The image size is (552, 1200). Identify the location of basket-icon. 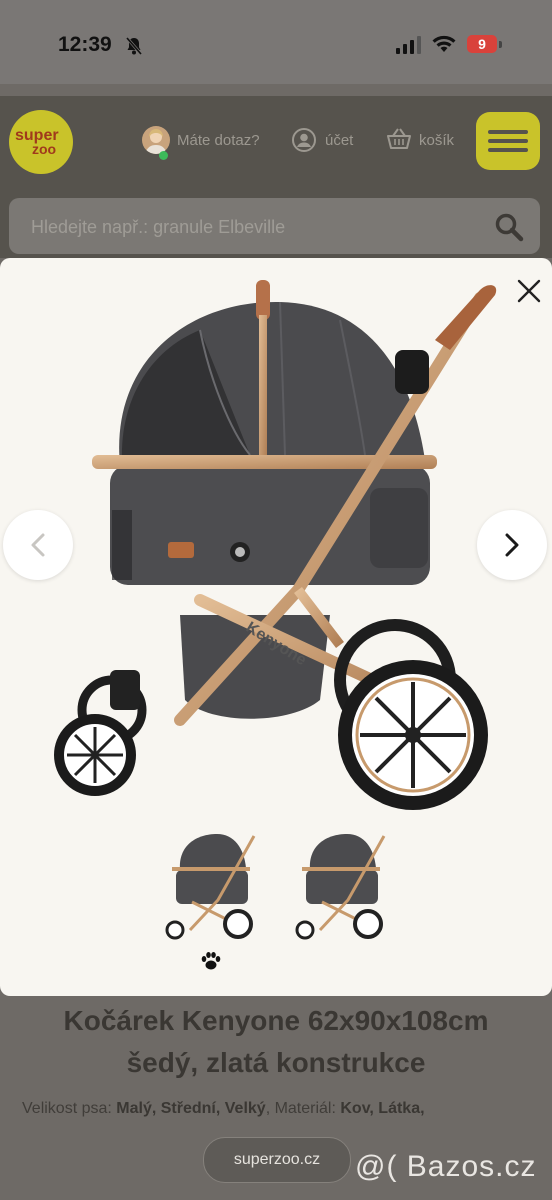
(399, 139).